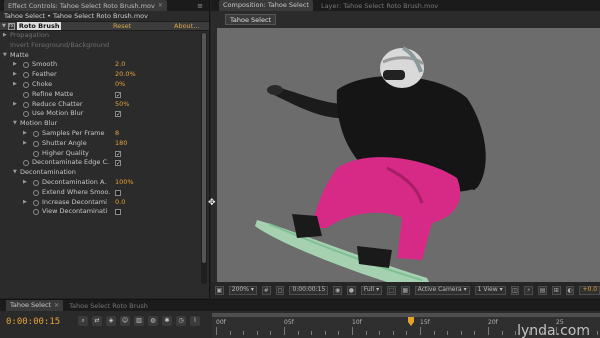 This screenshot has width=600, height=338. What do you see at coordinates (570, 290) in the screenshot?
I see `reset-exposure-icon: ◐` at bounding box center [570, 290].